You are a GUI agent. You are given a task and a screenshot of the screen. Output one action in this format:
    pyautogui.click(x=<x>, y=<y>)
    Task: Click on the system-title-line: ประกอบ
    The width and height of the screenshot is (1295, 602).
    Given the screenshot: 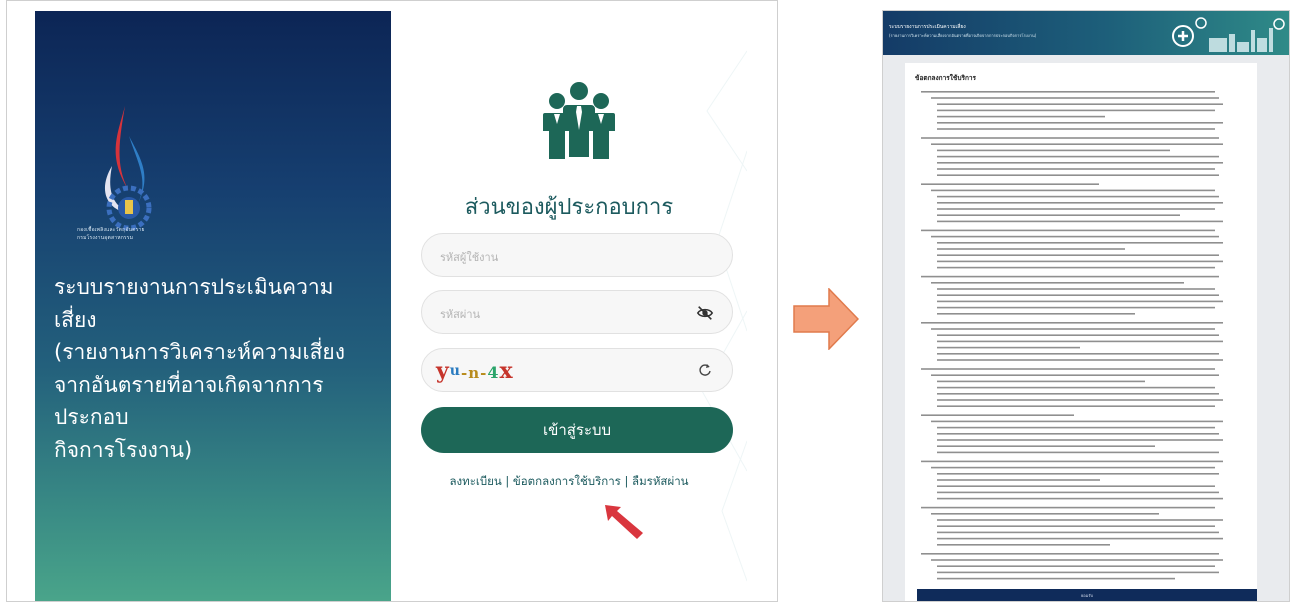 What is the action you would take?
    pyautogui.click(x=91, y=417)
    